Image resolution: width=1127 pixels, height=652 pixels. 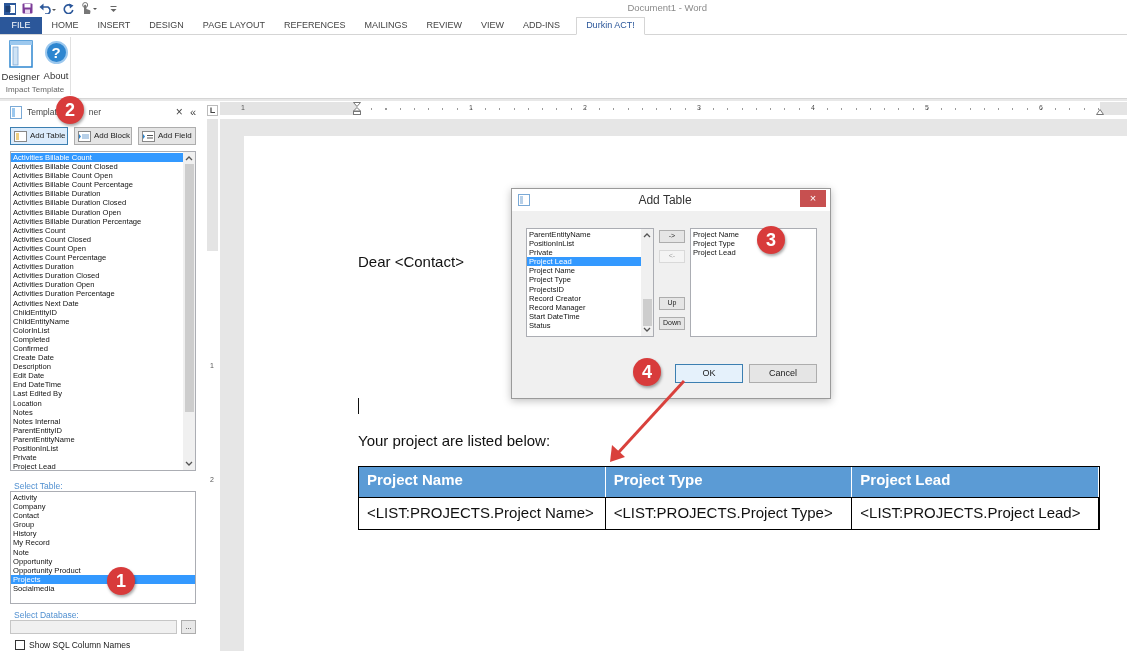 What do you see at coordinates (21, 25) in the screenshot?
I see `file-tab: FILE` at bounding box center [21, 25].